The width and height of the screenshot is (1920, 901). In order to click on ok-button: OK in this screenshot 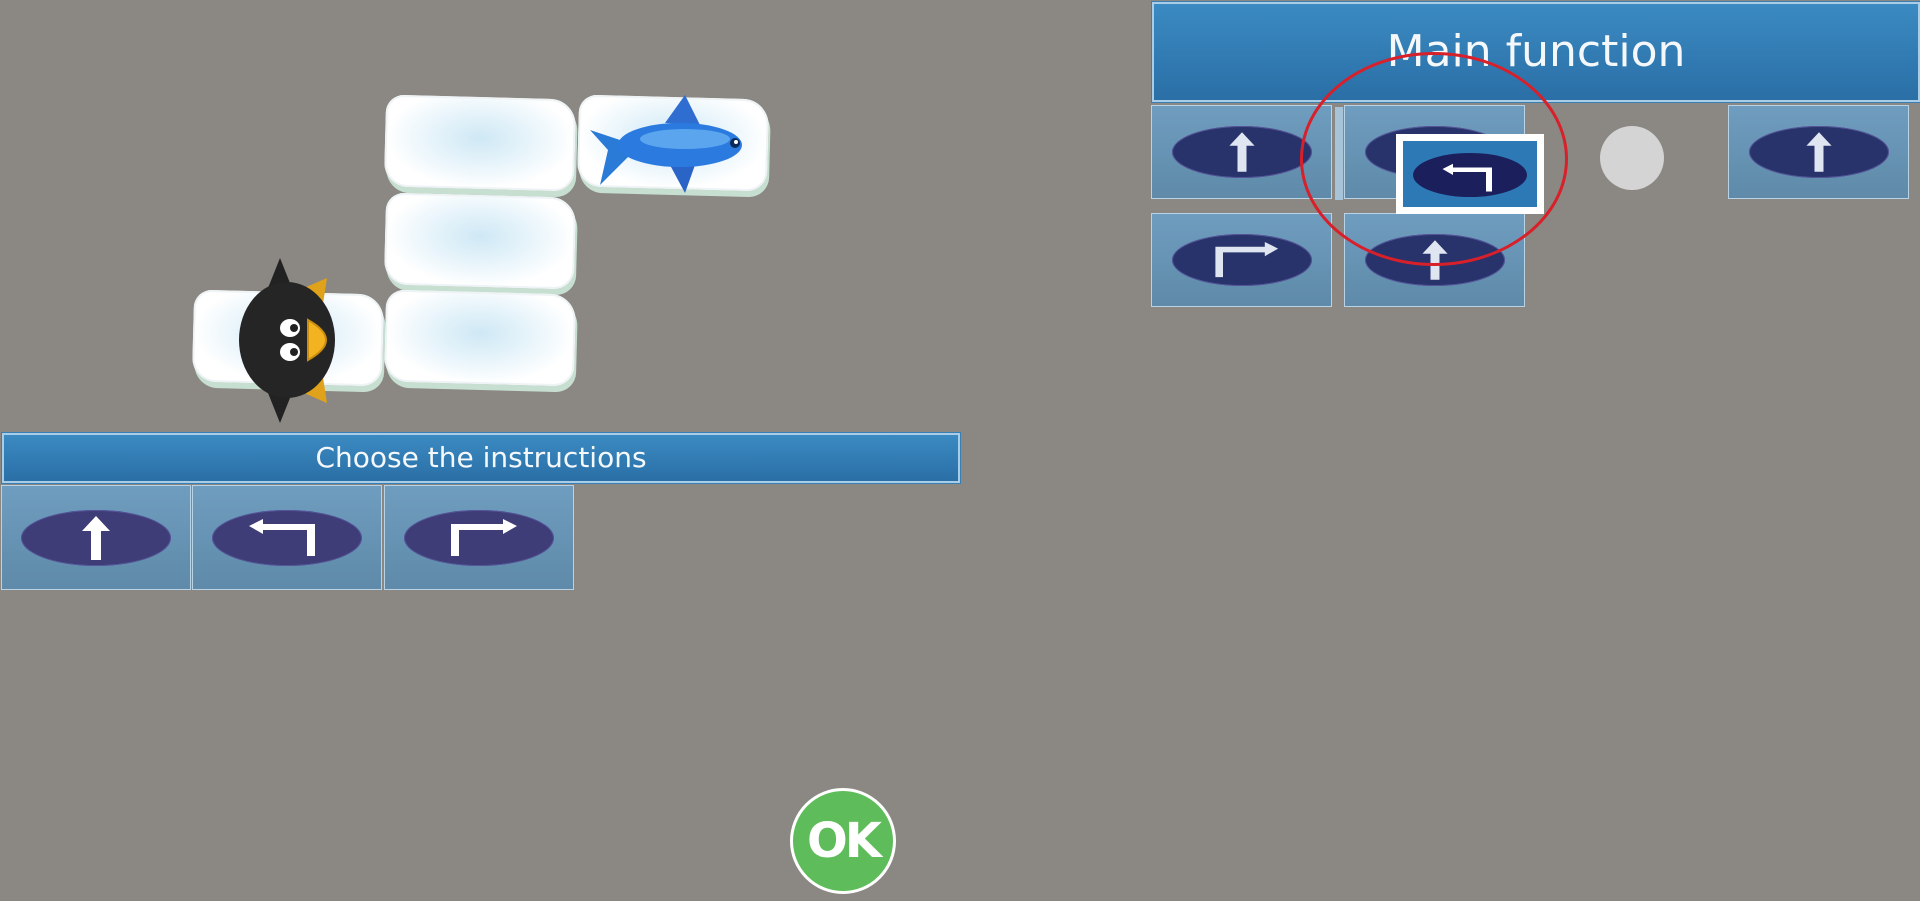, I will do `click(843, 841)`.